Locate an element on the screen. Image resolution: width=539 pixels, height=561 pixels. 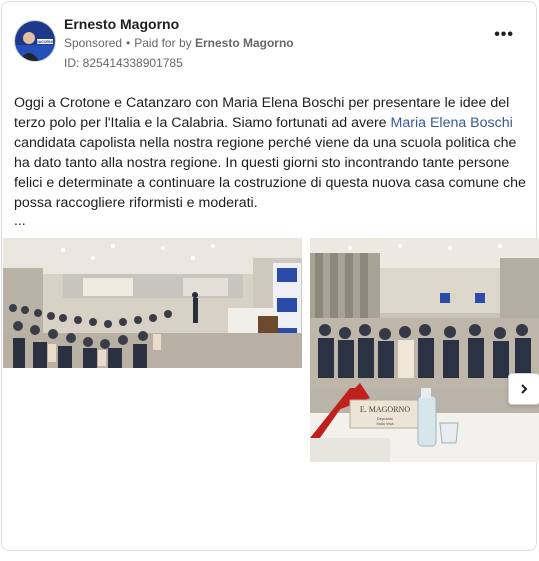
sponsored-line: Sponsored • Paid for by Ernesto Magorno is located at coordinates (179, 43).